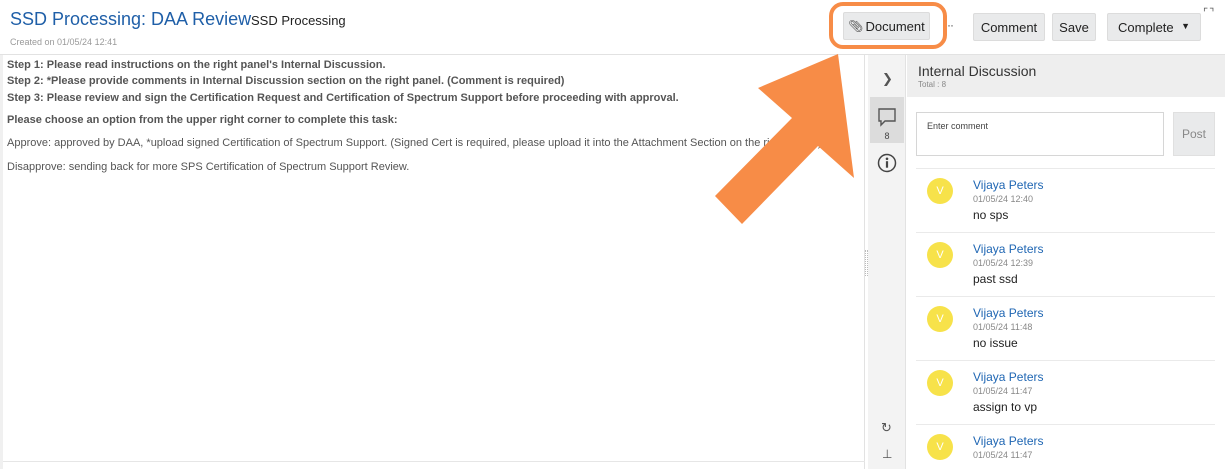 This screenshot has width=1225, height=469. I want to click on list-item: V Vijaya Peters 01/05/24 11:48 no issue, so click(1065, 328).